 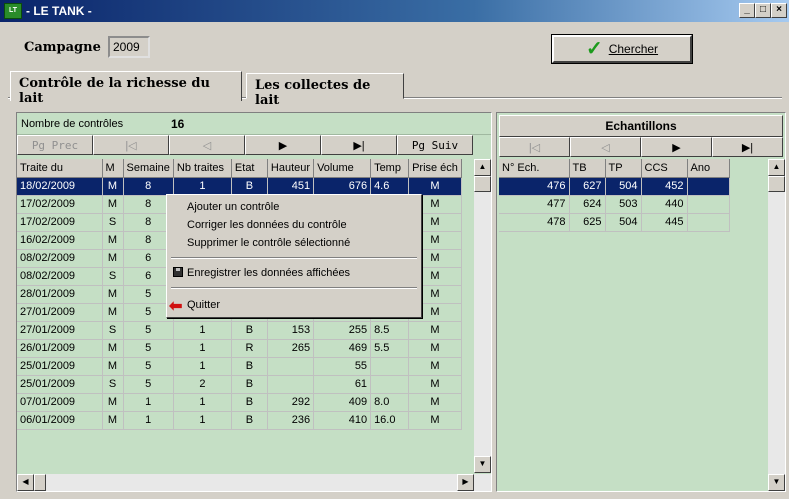 What do you see at coordinates (390, 330) in the screenshot?
I see `table-cell: 8.5` at bounding box center [390, 330].